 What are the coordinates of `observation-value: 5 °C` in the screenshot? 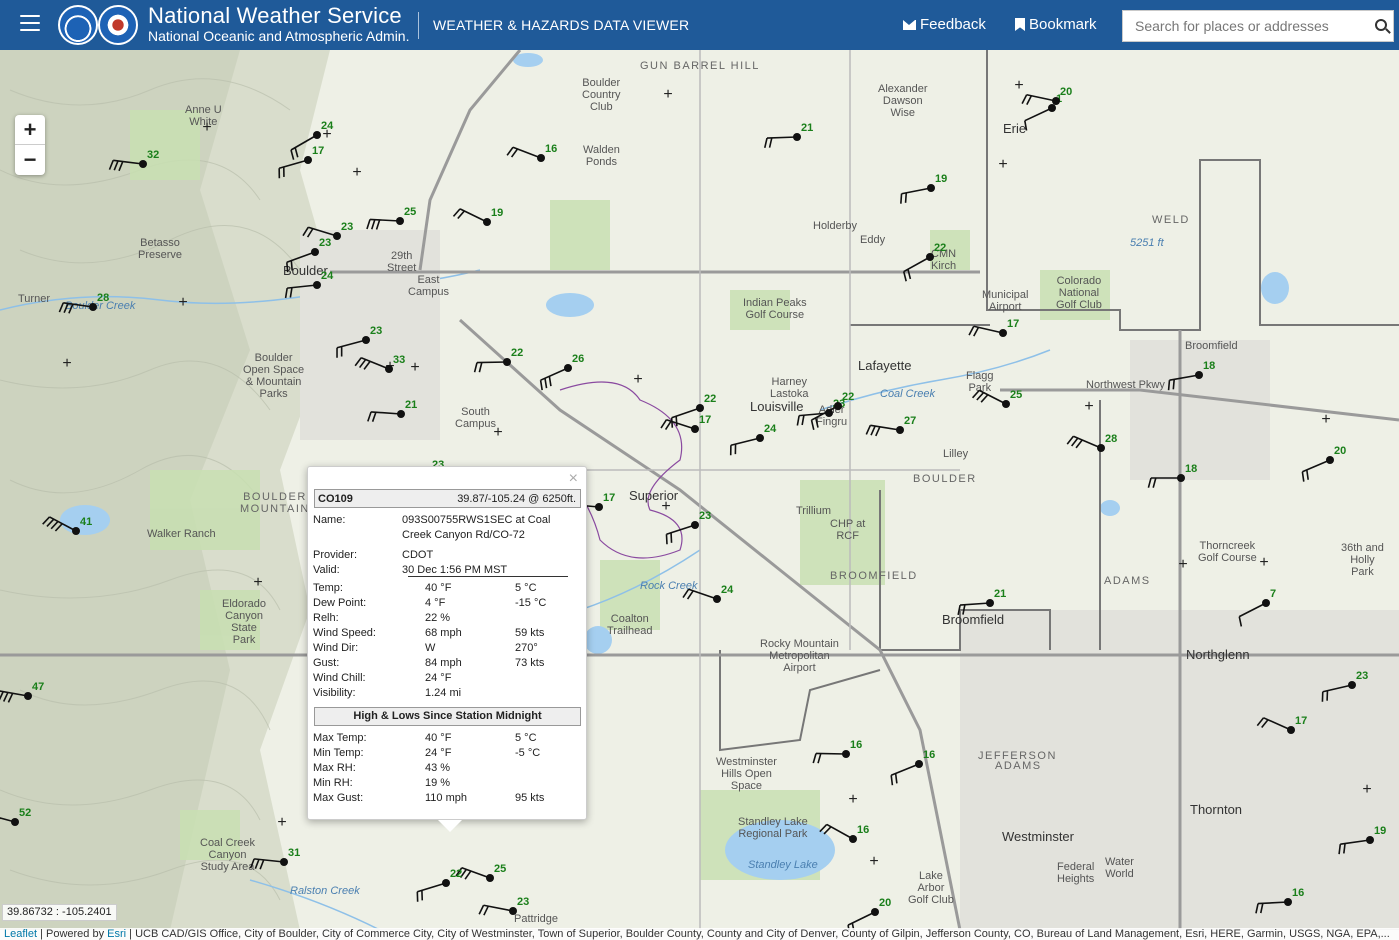 It's located at (526, 738).